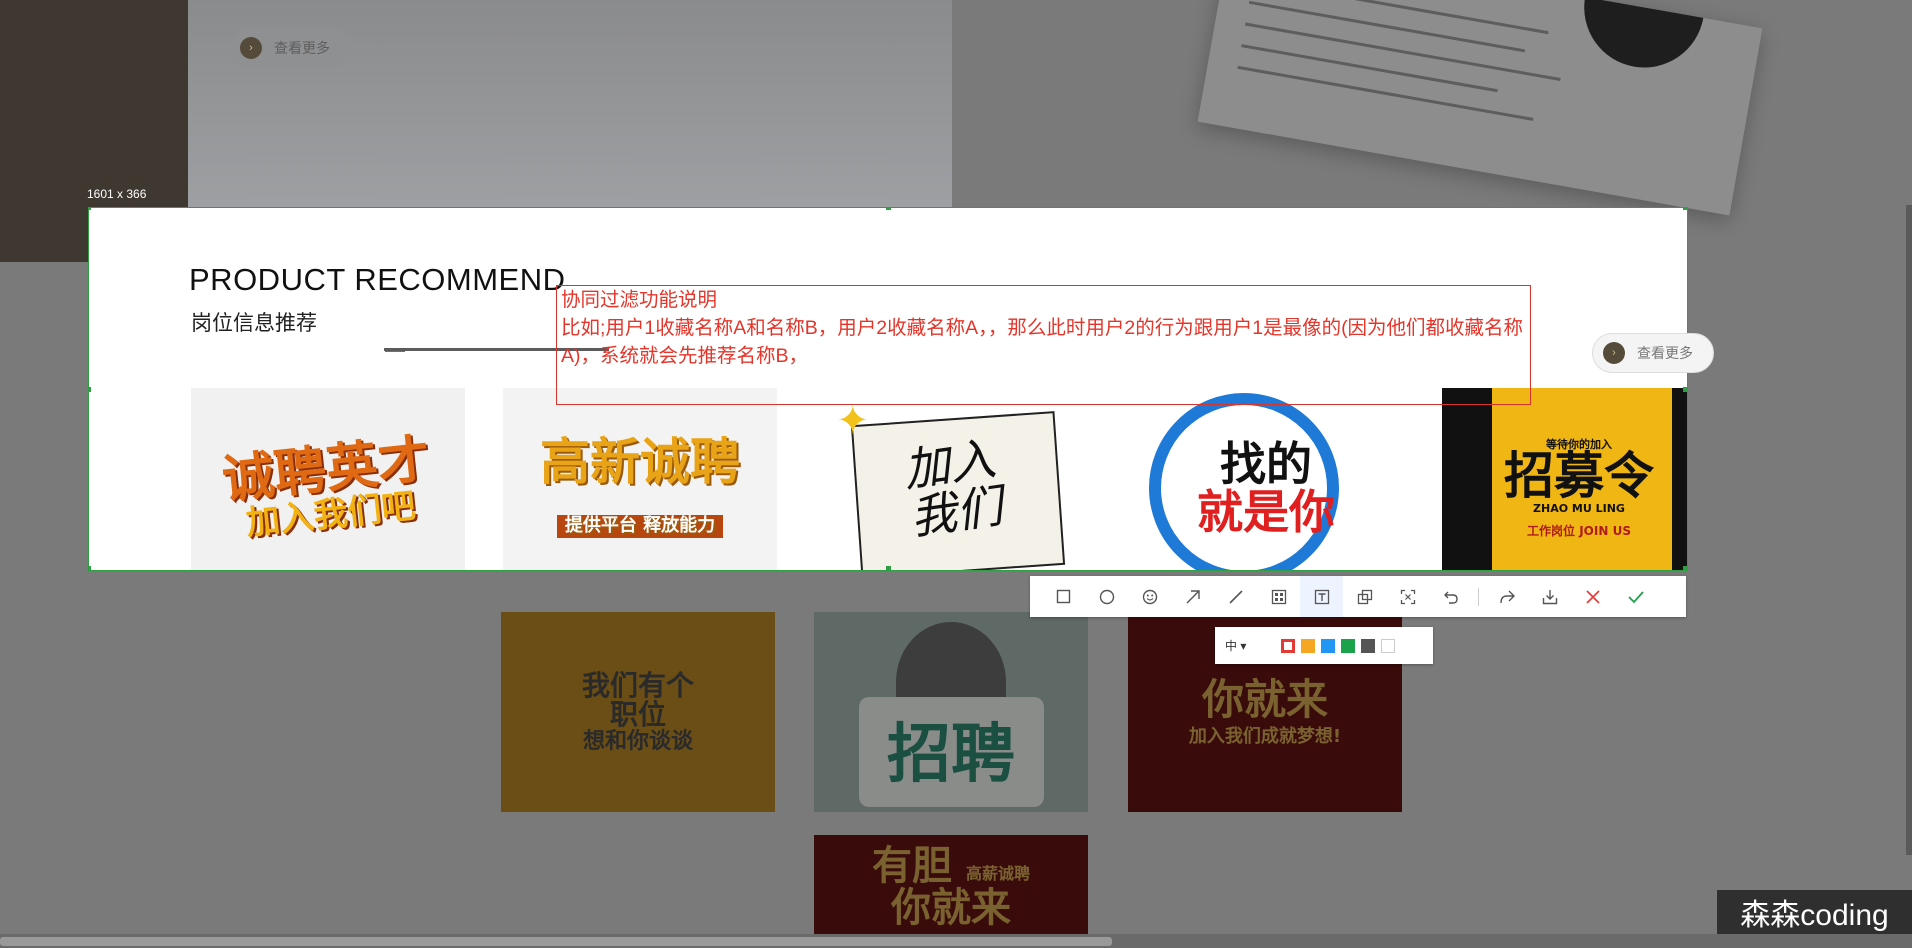 The width and height of the screenshot is (1912, 948). What do you see at coordinates (1278, 596) in the screenshot?
I see `mosaic-icon` at bounding box center [1278, 596].